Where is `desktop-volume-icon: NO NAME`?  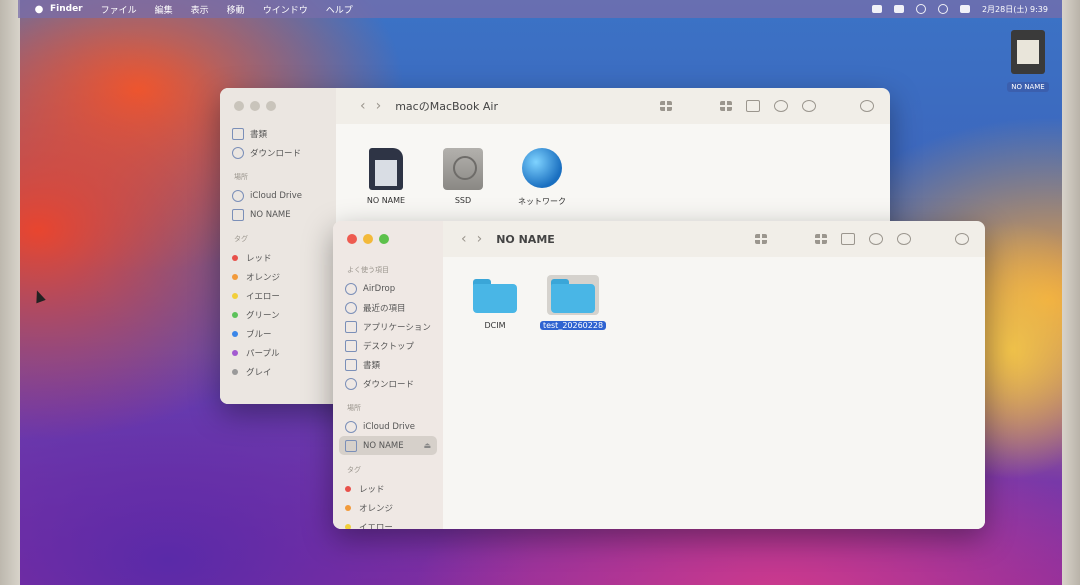
desktop-volume-icon: NO NAME is located at coordinates (1028, 61).